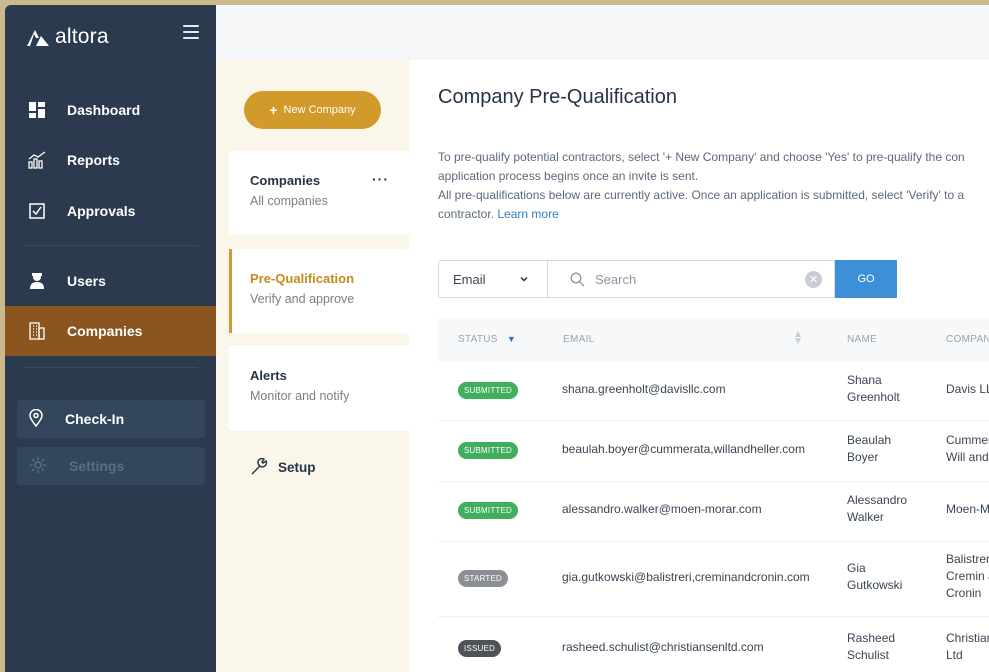  I want to click on go-button: GO, so click(866, 279).